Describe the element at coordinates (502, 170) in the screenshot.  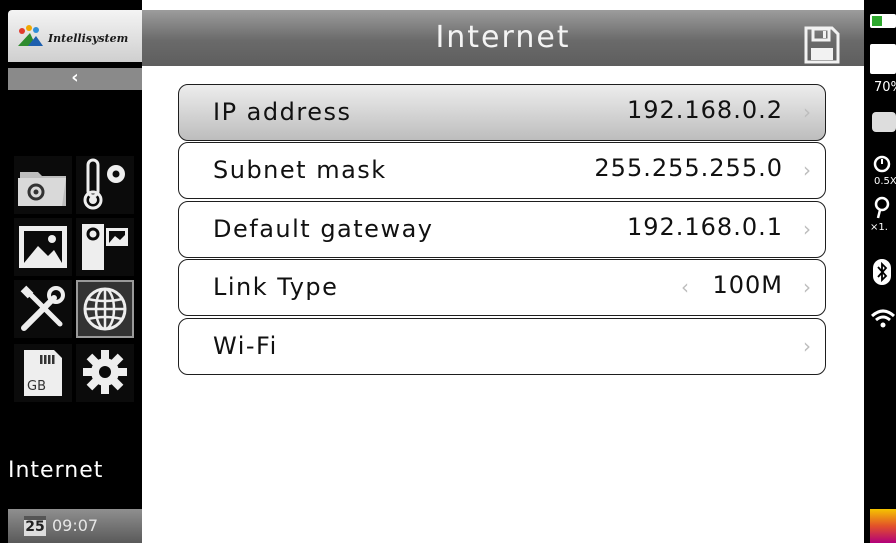
I see `setting-row-subnet-mask: Subnet mask 255.255.255.0 ›` at that location.